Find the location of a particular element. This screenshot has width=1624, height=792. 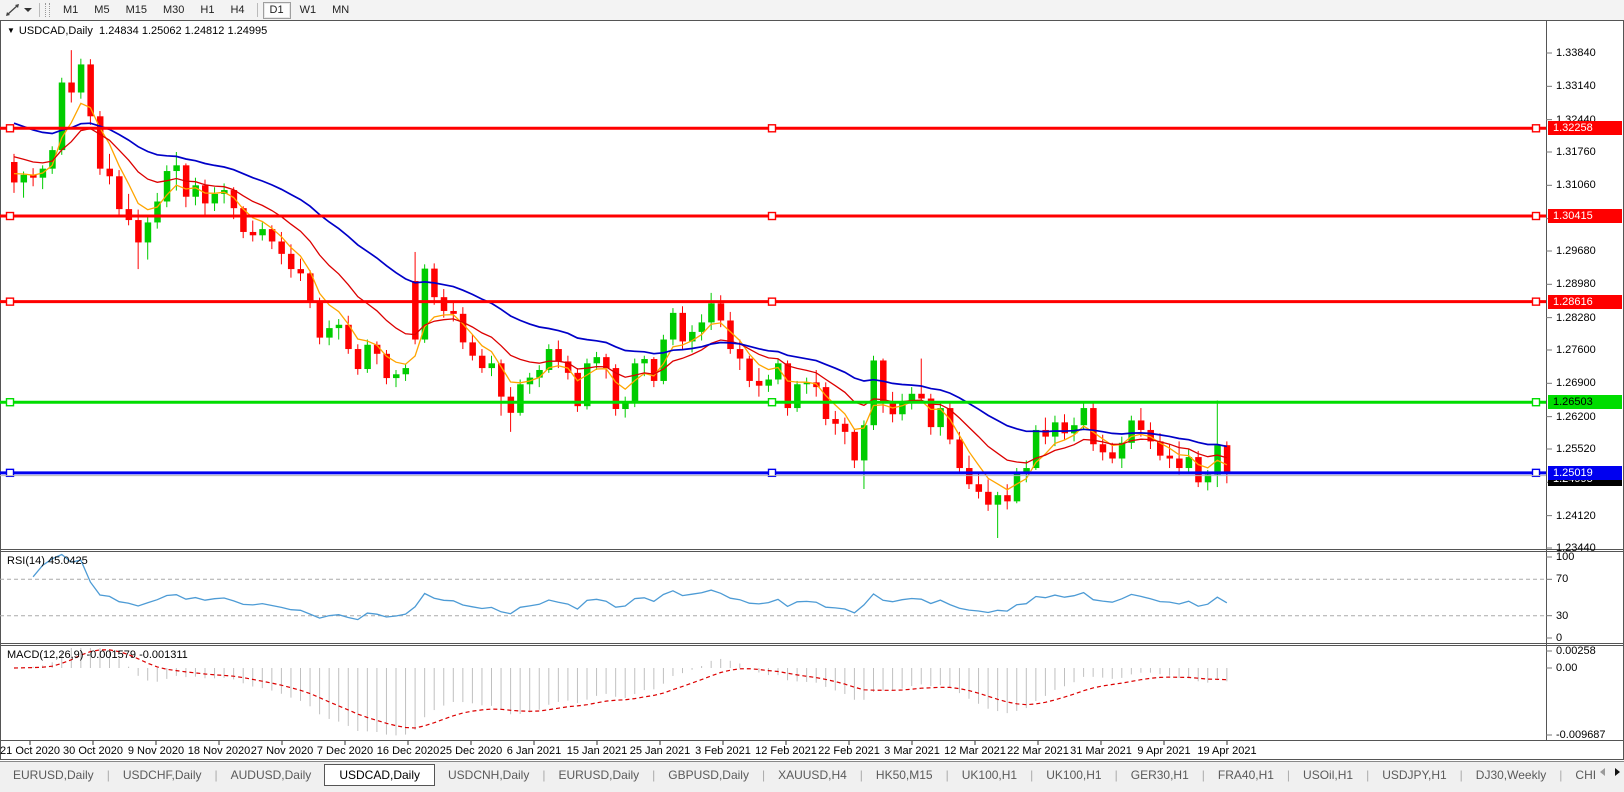

macd-tick: 0.00258 is located at coordinates (1576, 651).